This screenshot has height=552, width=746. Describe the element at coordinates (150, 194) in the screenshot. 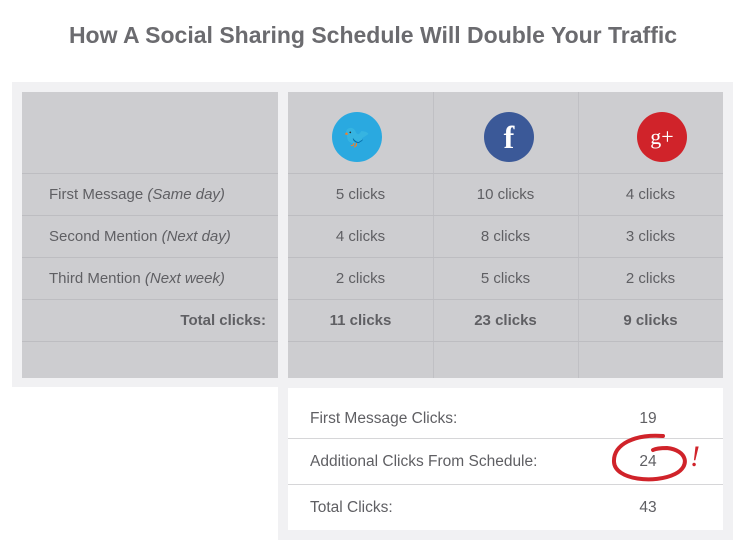

I see `row-label: First Message (Same day)` at that location.